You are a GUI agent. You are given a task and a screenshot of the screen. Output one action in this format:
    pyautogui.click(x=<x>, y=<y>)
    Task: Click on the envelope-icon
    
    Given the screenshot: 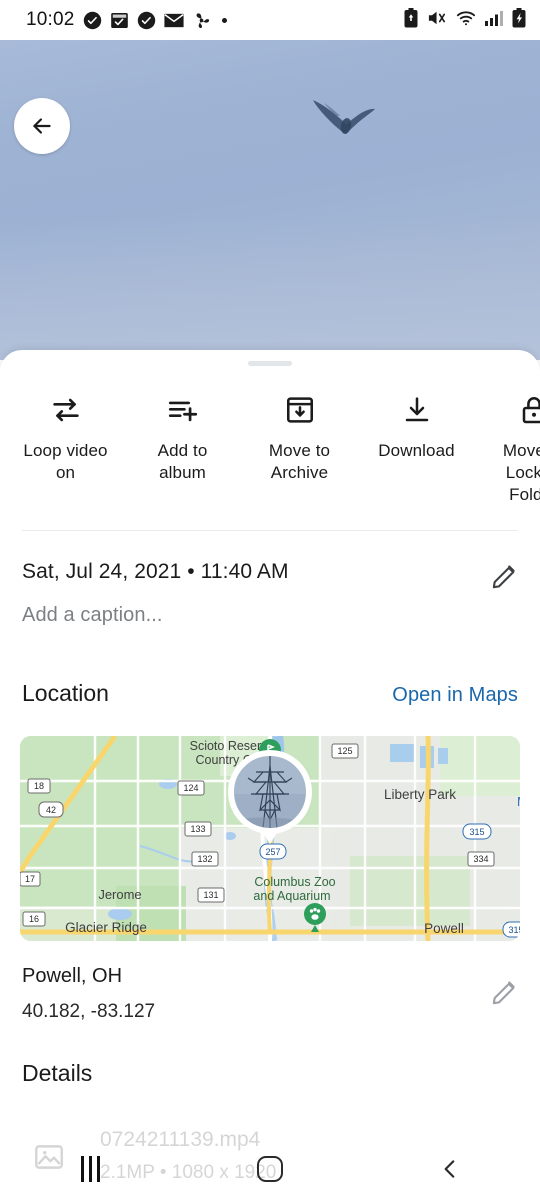 What is the action you would take?
    pyautogui.click(x=173, y=20)
    